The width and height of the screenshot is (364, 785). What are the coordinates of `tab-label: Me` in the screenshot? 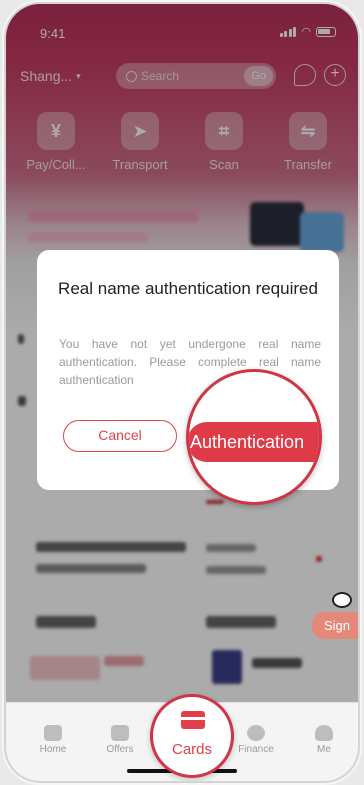 It's located at (324, 749).